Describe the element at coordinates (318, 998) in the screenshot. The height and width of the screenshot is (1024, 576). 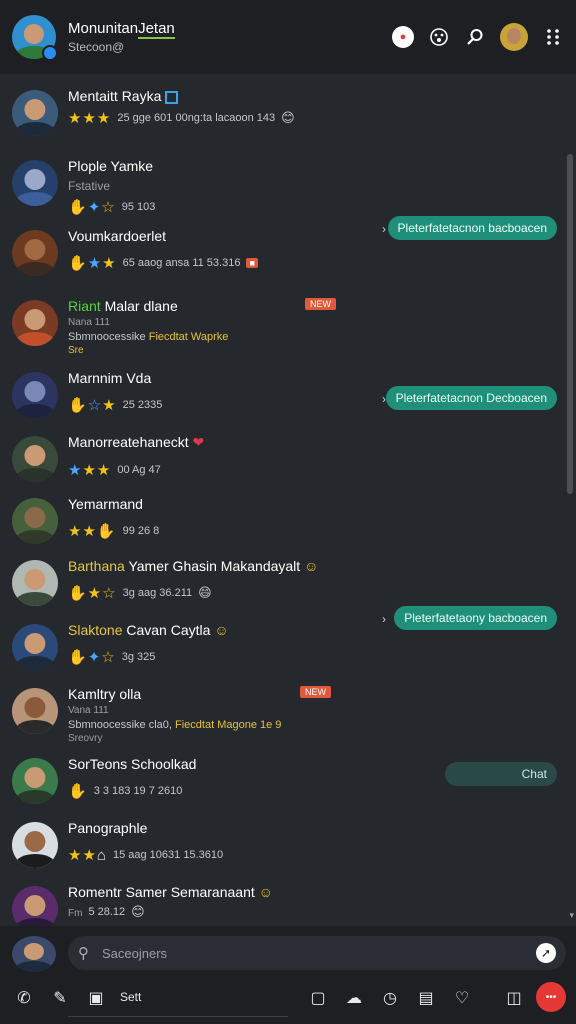
I see `chat-icon: ▢` at that location.